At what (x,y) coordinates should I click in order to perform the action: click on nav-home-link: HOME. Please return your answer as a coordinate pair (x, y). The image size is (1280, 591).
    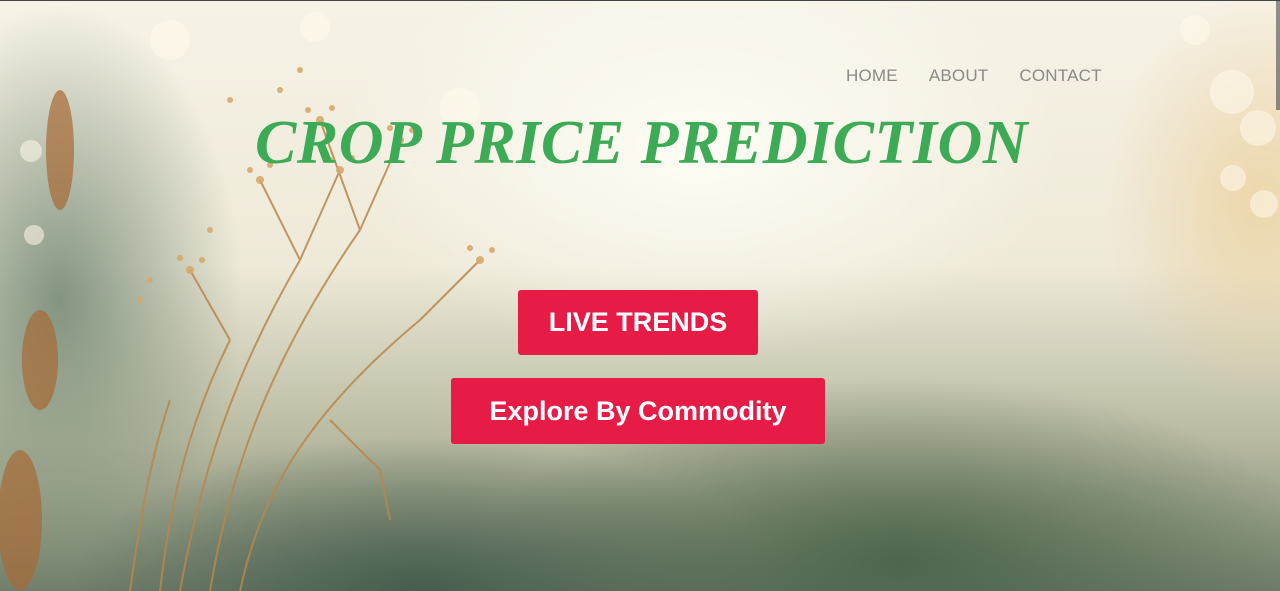
    Looking at the image, I should click on (872, 76).